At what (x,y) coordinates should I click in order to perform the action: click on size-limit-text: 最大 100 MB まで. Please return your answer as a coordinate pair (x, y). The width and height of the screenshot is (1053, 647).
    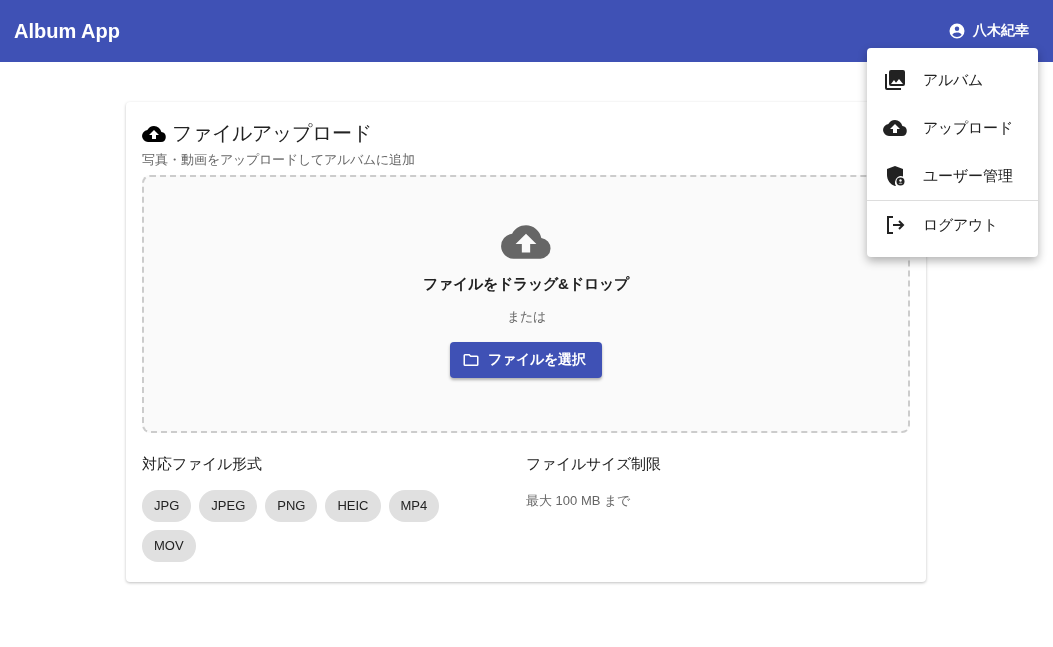
    Looking at the image, I should click on (579, 501).